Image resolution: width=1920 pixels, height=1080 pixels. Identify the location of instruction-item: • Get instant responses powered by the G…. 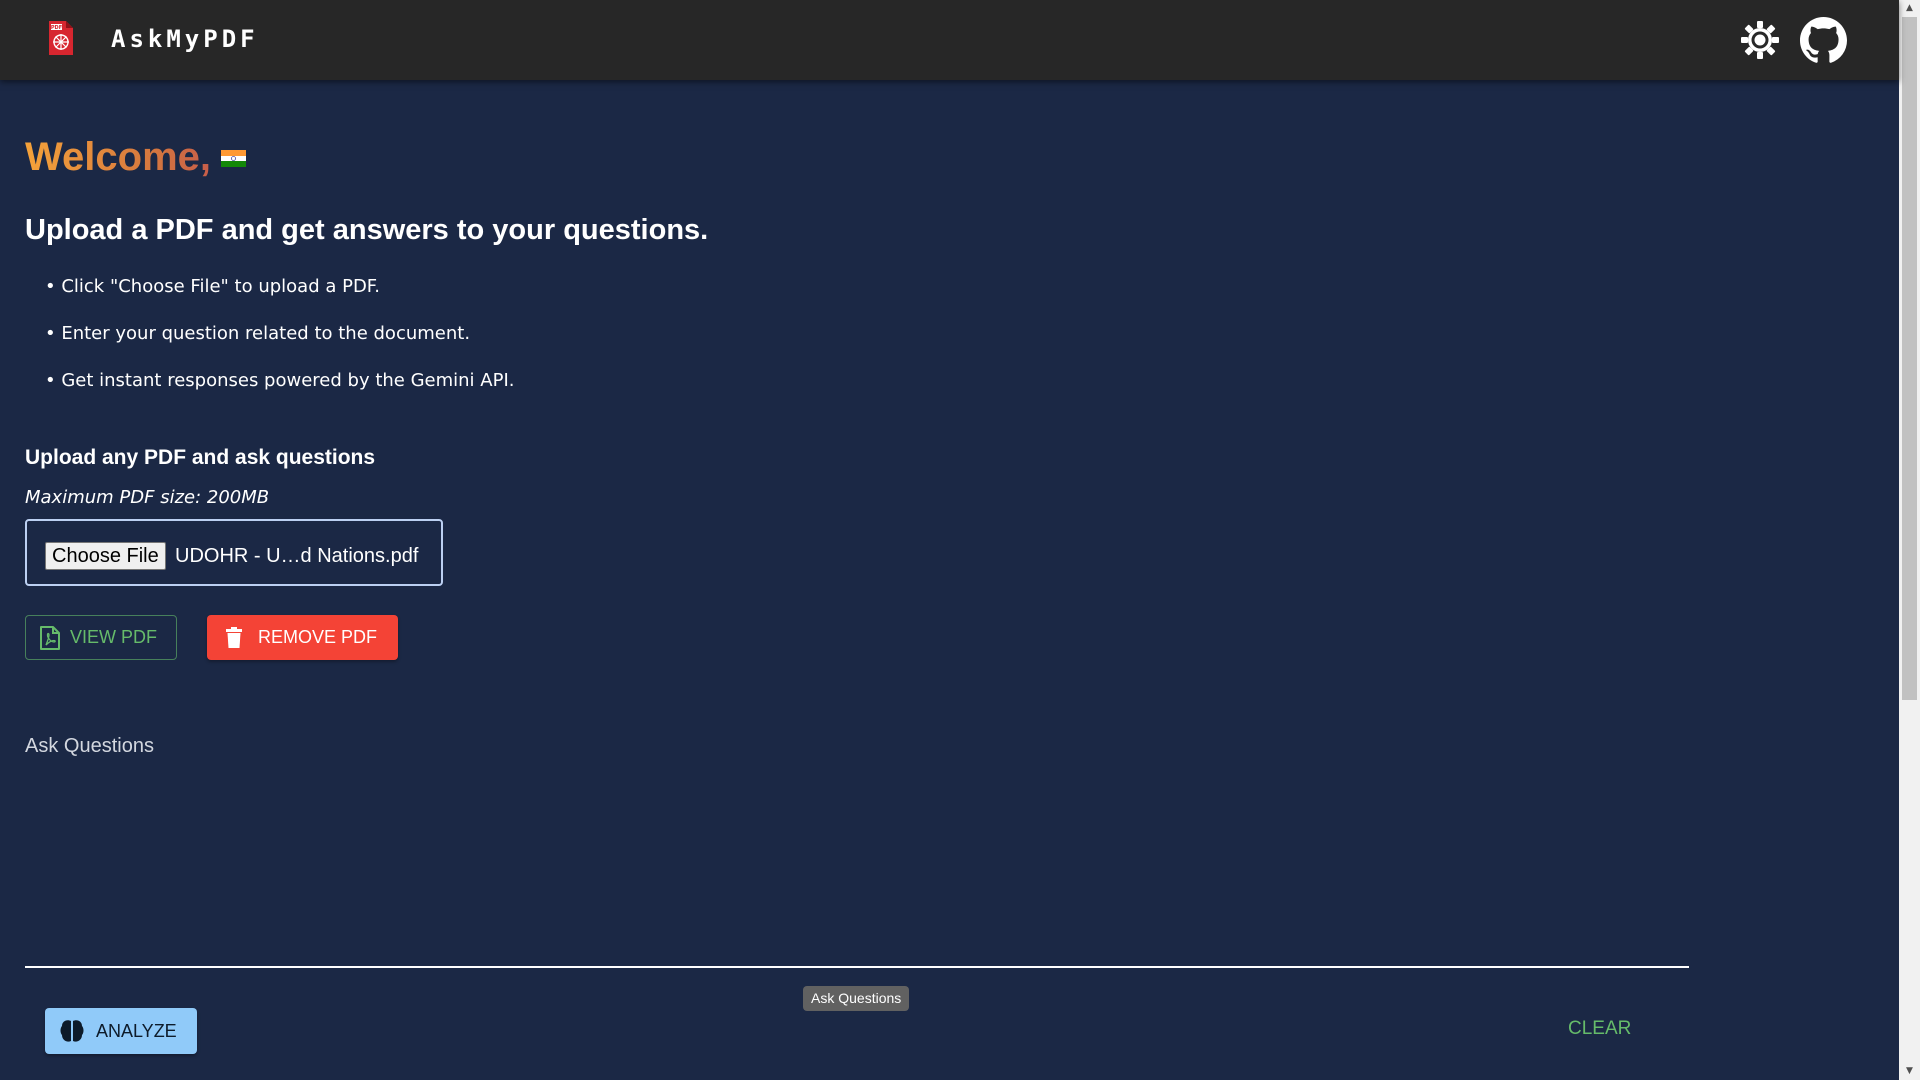
(280, 380).